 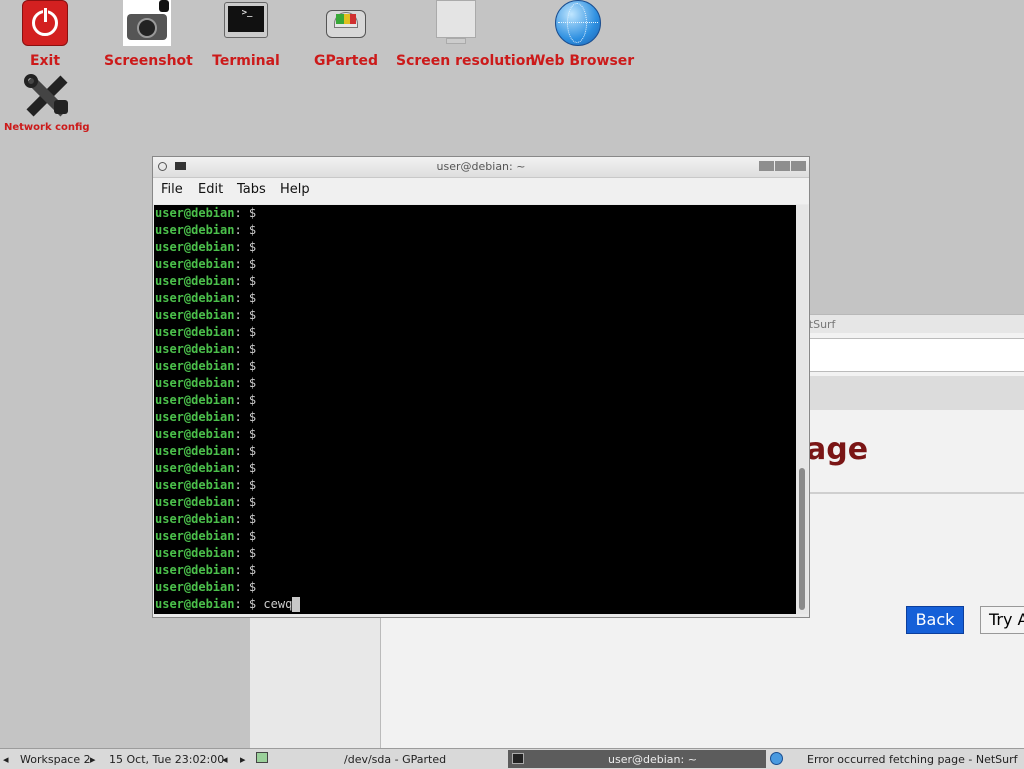 I want to click on desktop-icon-screen-resolution: Screen resolution, so click(x=466, y=34).